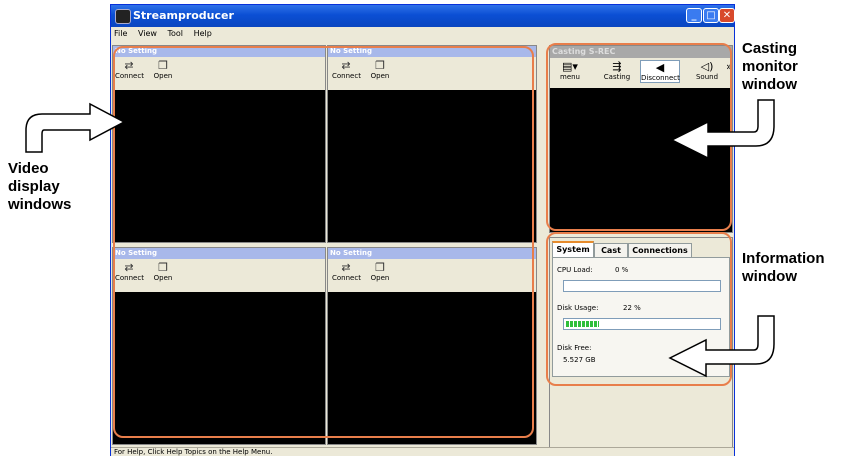  I want to click on info-annotation-line: window, so click(769, 276).